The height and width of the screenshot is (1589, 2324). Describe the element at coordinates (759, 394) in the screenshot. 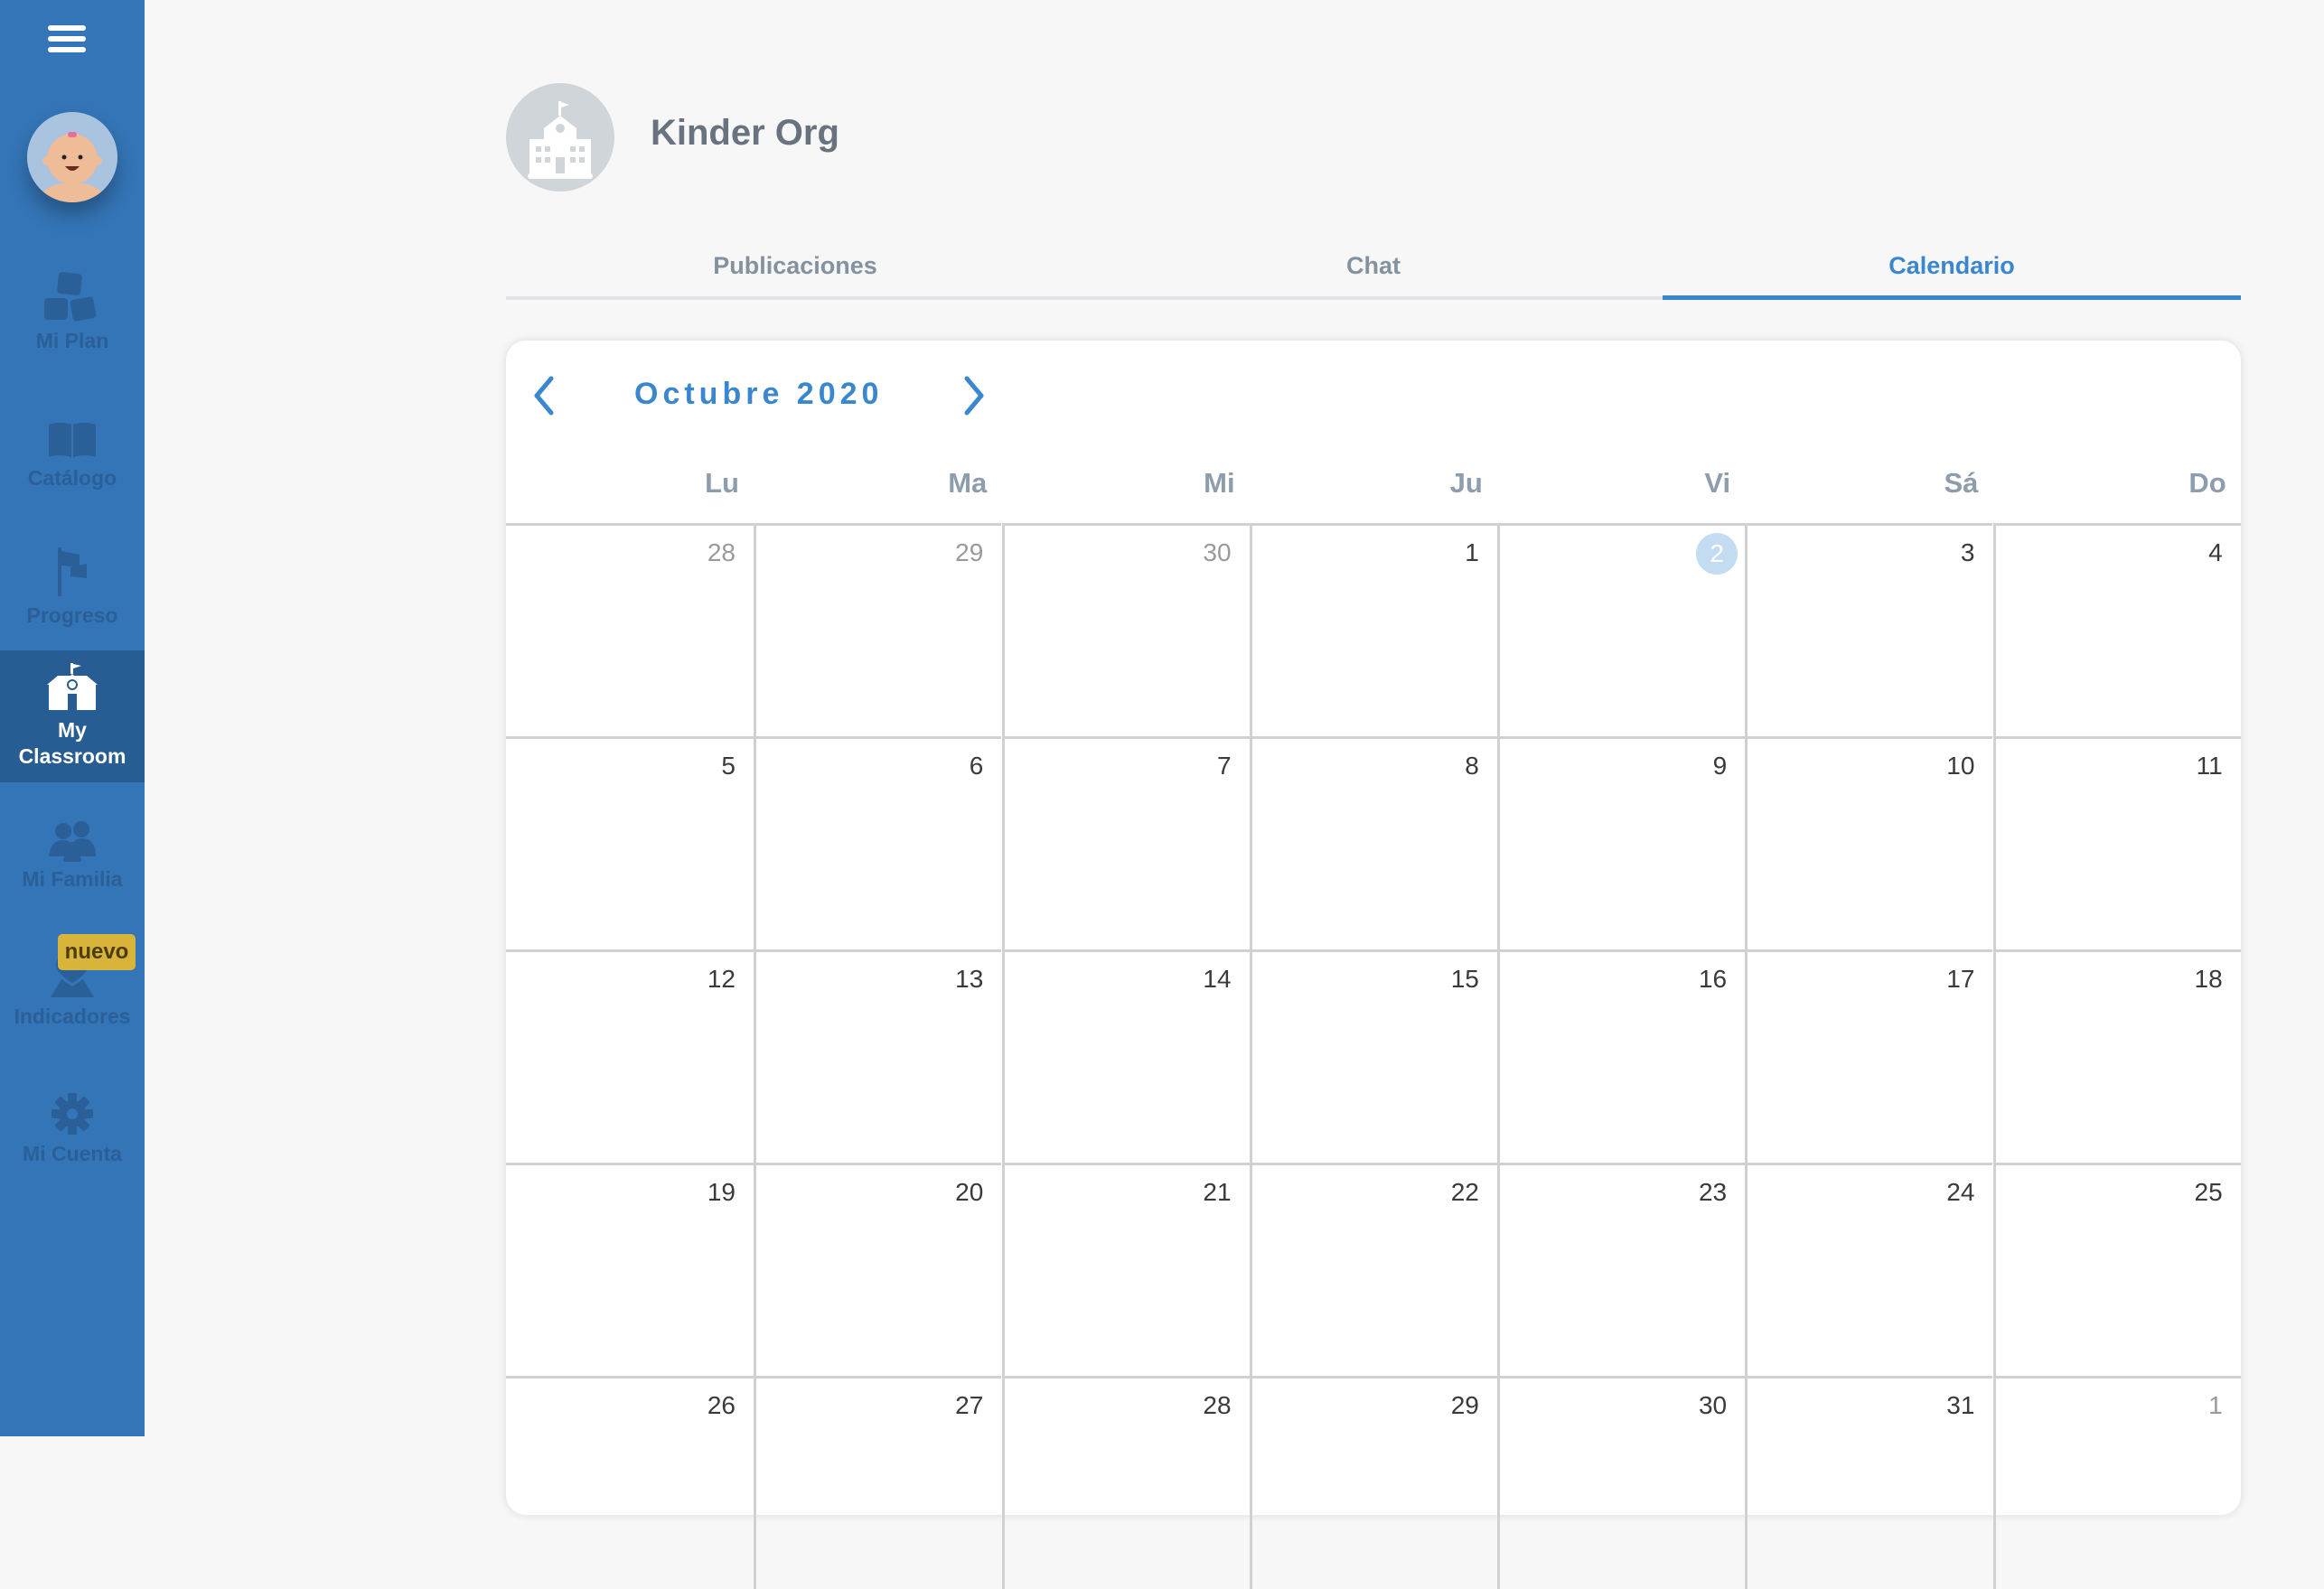

I see `calendar-month-title: Octubre 2020` at that location.